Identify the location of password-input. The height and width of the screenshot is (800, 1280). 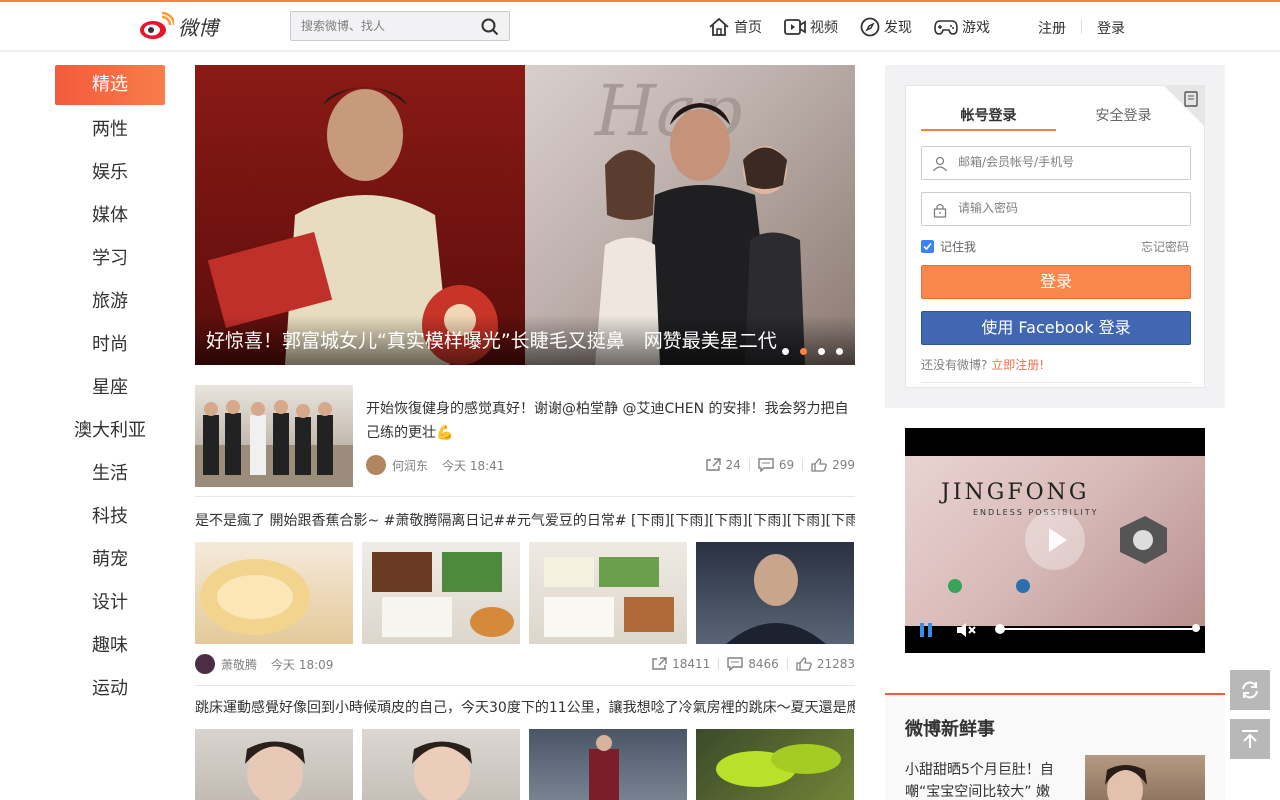
(1068, 208).